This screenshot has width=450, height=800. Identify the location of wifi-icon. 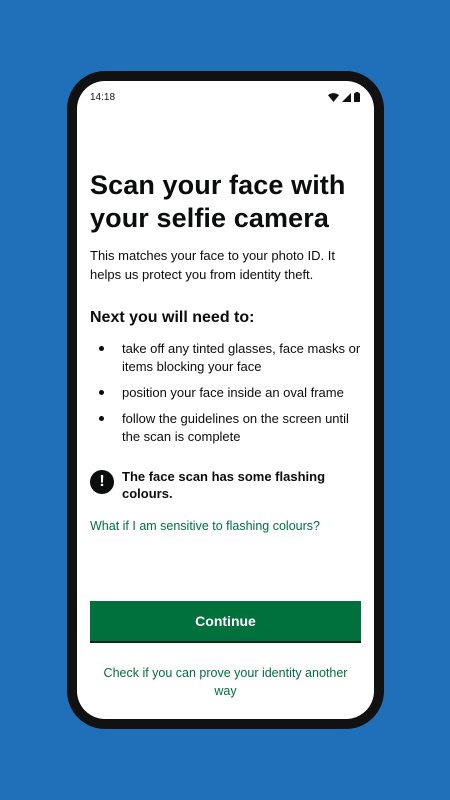
(333, 97).